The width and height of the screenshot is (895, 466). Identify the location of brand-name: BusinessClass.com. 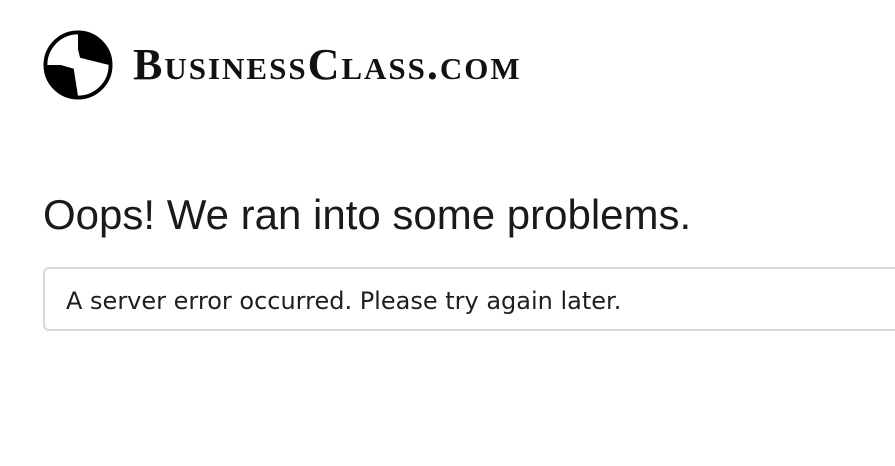
(327, 65).